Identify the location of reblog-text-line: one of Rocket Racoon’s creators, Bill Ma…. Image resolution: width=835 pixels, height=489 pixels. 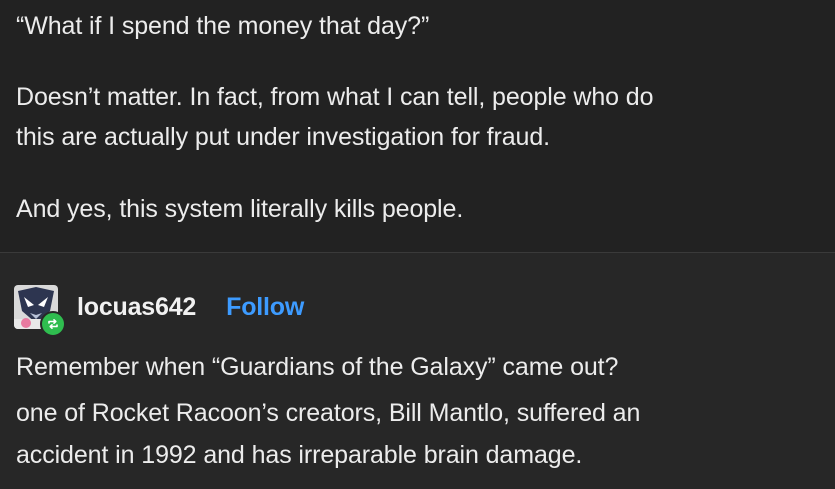
(328, 413).